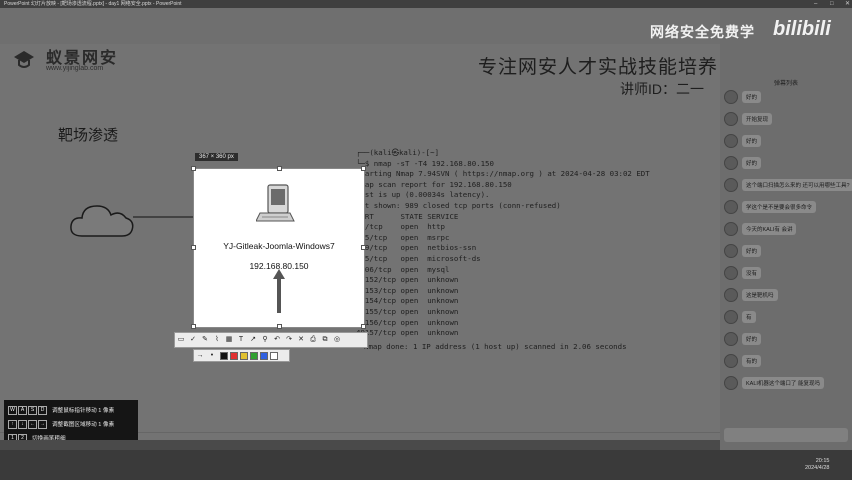 The height and width of the screenshot is (480, 852). Describe the element at coordinates (275, 203) in the screenshot. I see `computer-icon` at that location.